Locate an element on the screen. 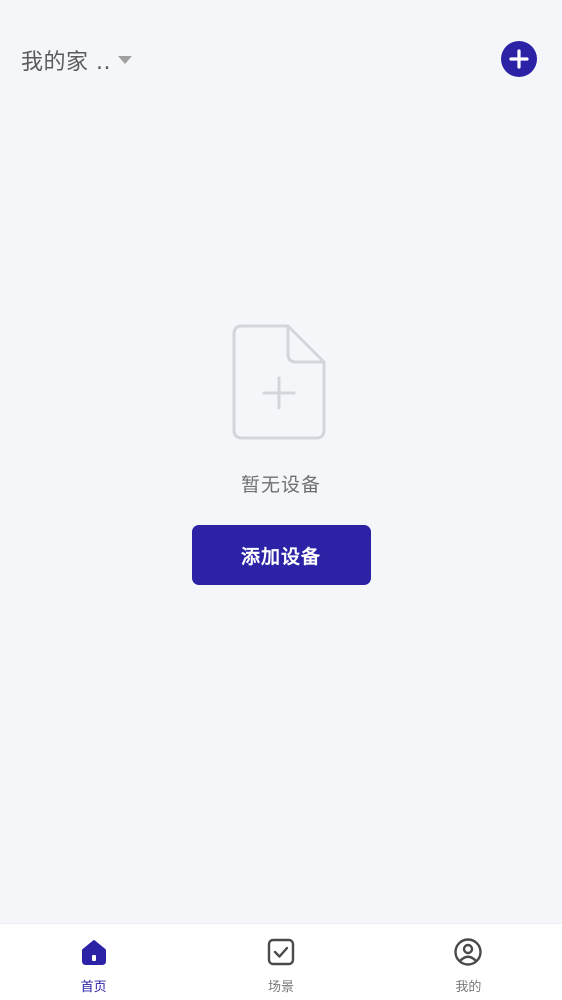 Image resolution: width=562 pixels, height=1000 pixels. home-selector: 我的家 .. is located at coordinates (77, 60).